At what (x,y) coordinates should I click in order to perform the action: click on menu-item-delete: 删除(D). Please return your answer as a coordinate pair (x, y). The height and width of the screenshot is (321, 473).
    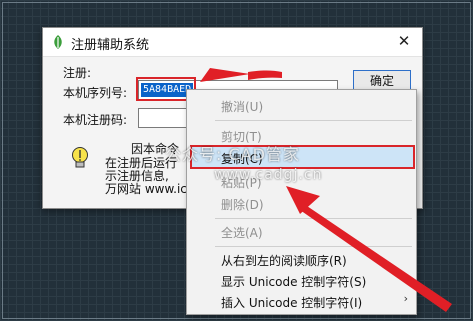
    Looking at the image, I should click on (242, 204).